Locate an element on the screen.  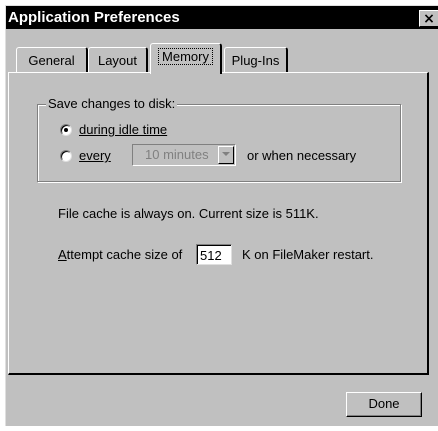
tab-general: General is located at coordinates (52, 59).